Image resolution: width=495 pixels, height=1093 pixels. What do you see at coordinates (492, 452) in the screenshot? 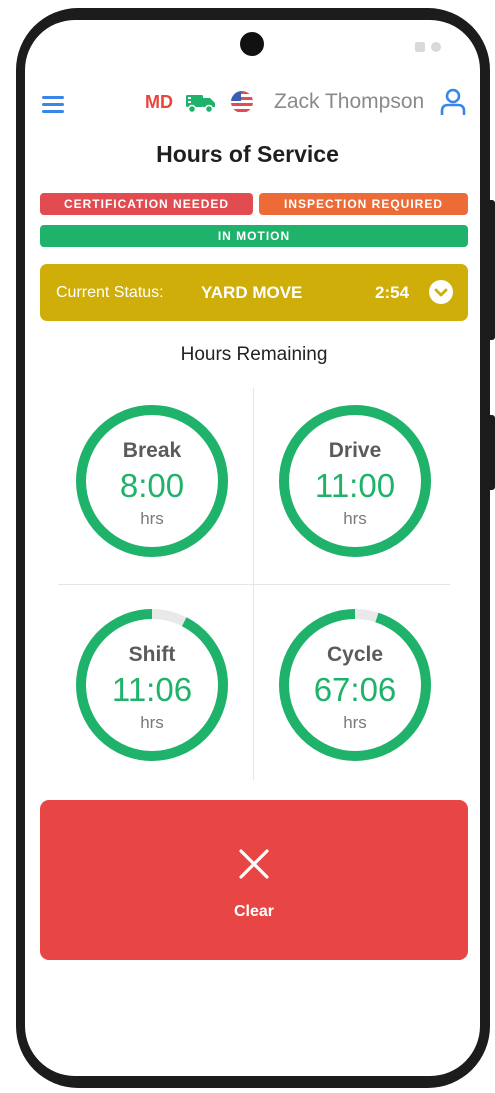
I see `power-button` at bounding box center [492, 452].